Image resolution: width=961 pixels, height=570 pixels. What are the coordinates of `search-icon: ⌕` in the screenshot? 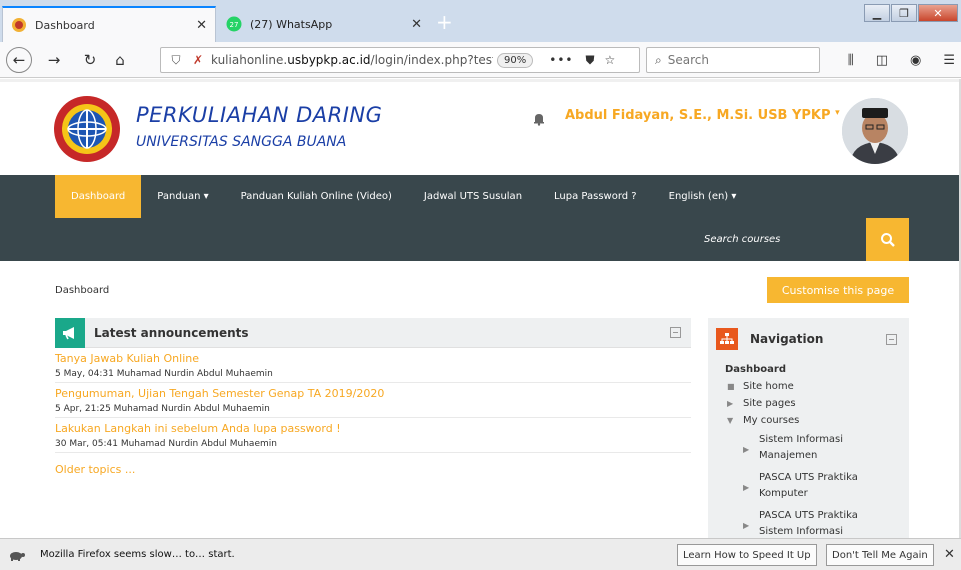 It's located at (658, 59).